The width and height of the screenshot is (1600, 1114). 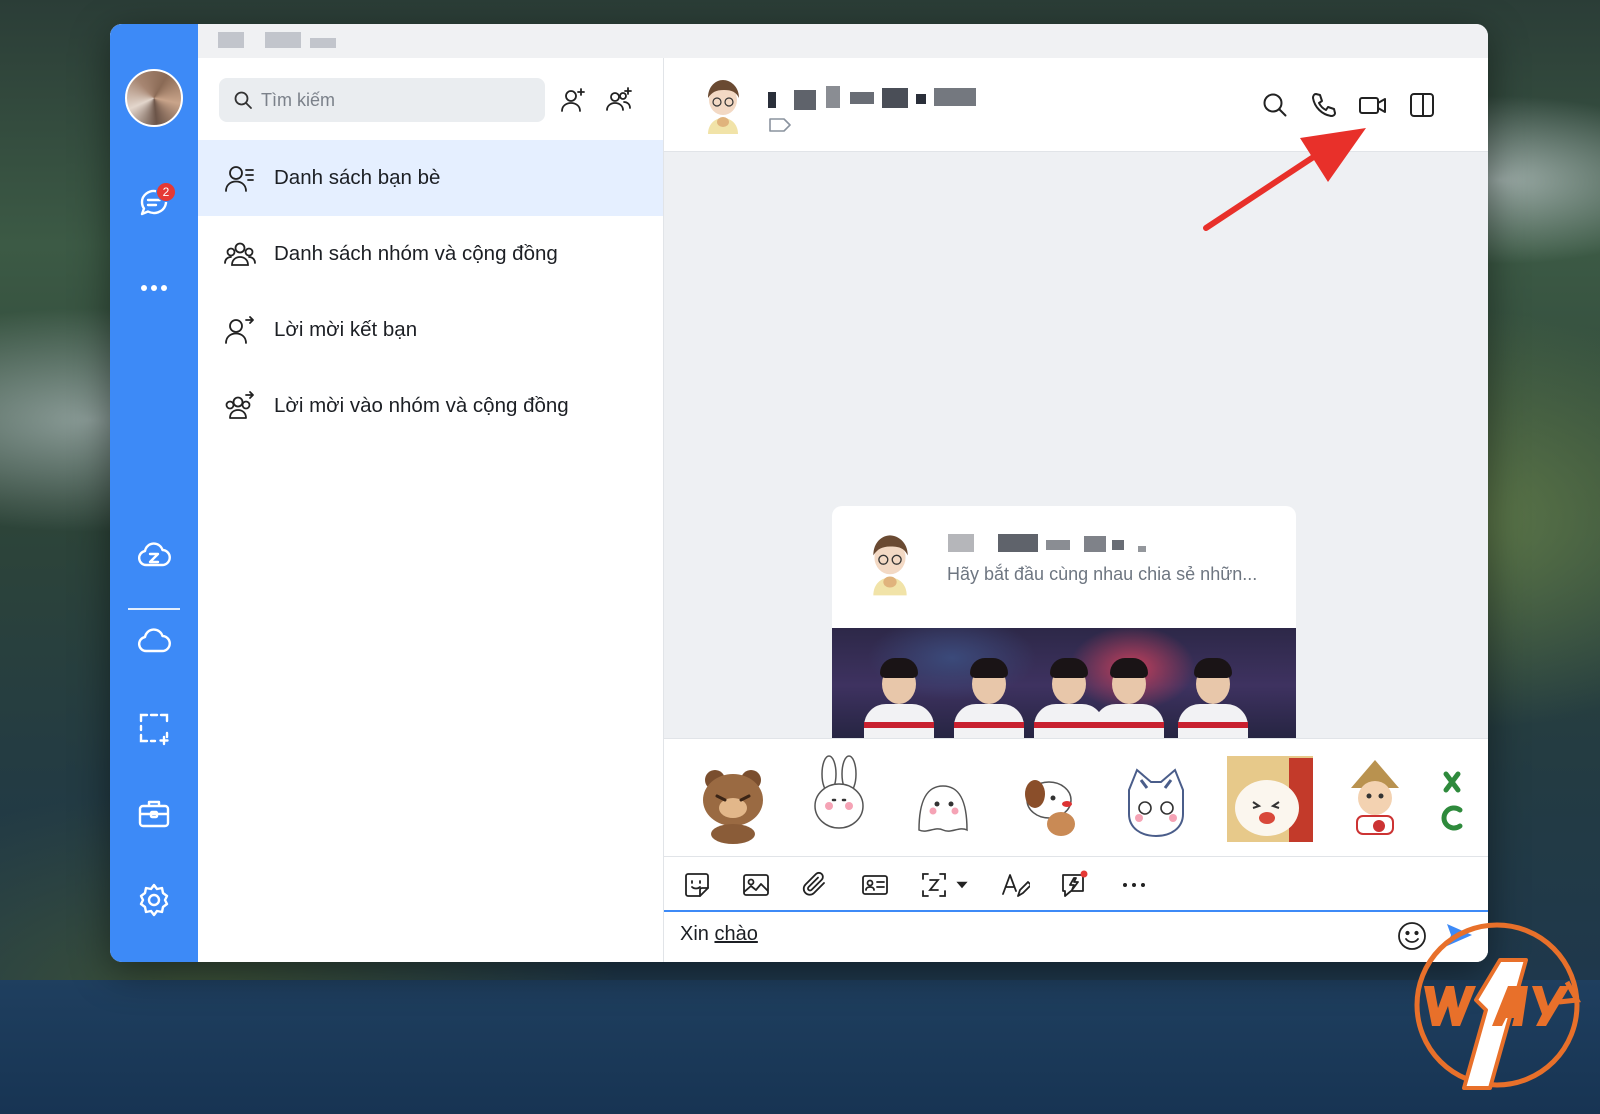 I want to click on sticker-suggestions, so click(x=1076, y=797).